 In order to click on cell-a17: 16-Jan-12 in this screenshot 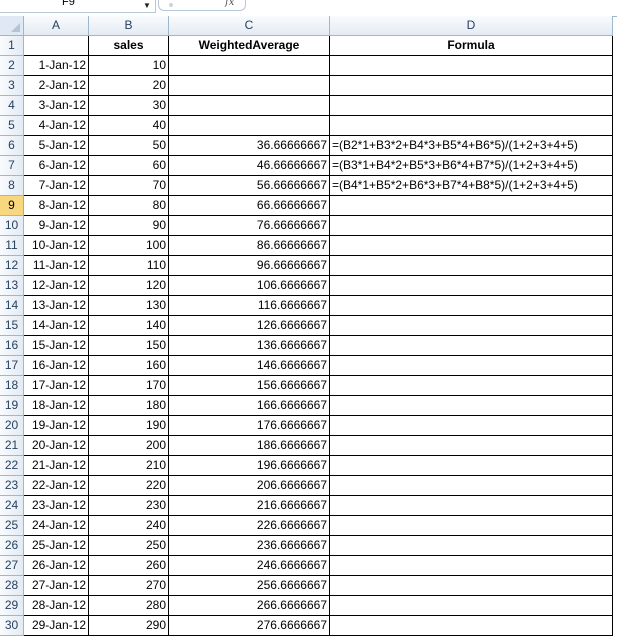, I will do `click(56, 366)`.